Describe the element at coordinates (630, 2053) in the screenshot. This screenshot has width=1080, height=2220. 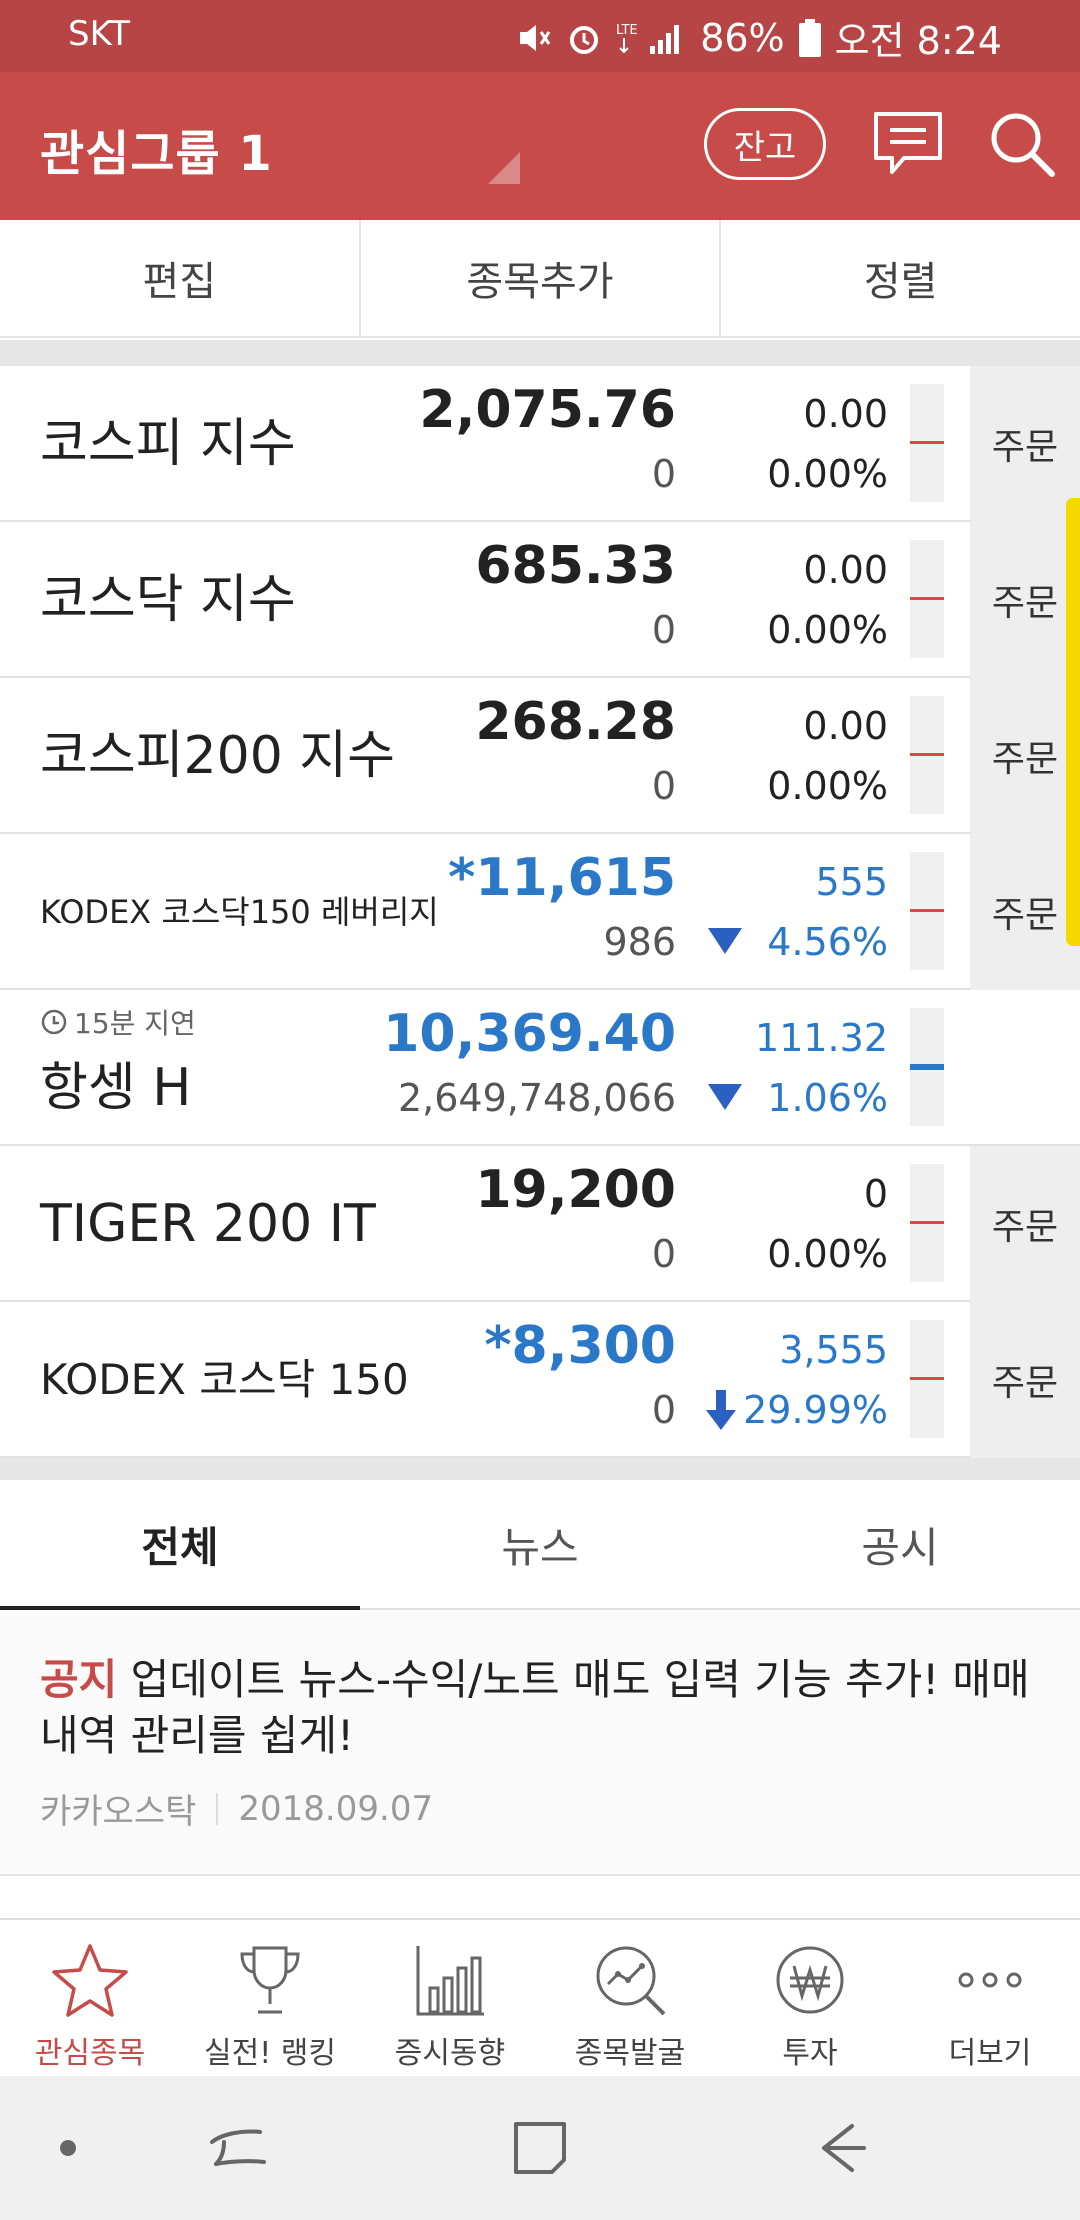
I see `nav-label: 종목발굴` at that location.